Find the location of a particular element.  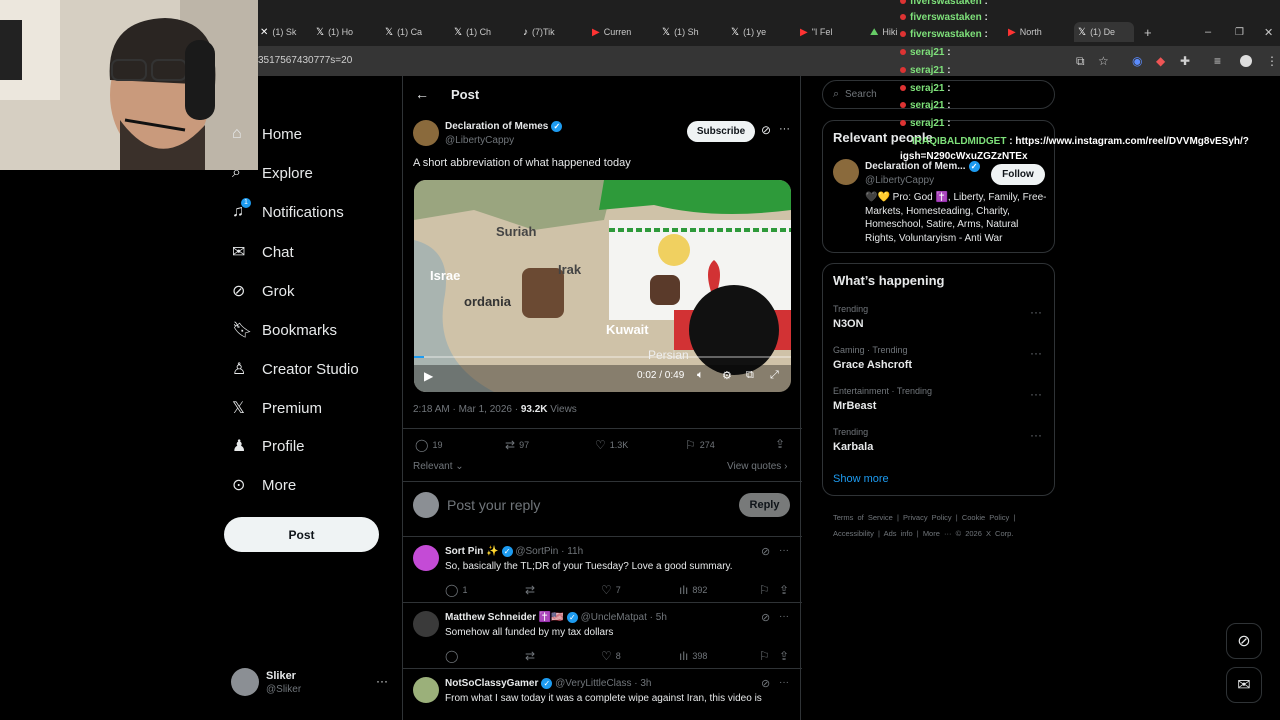

post-menu-icon: ··· is located at coordinates (784, 129).